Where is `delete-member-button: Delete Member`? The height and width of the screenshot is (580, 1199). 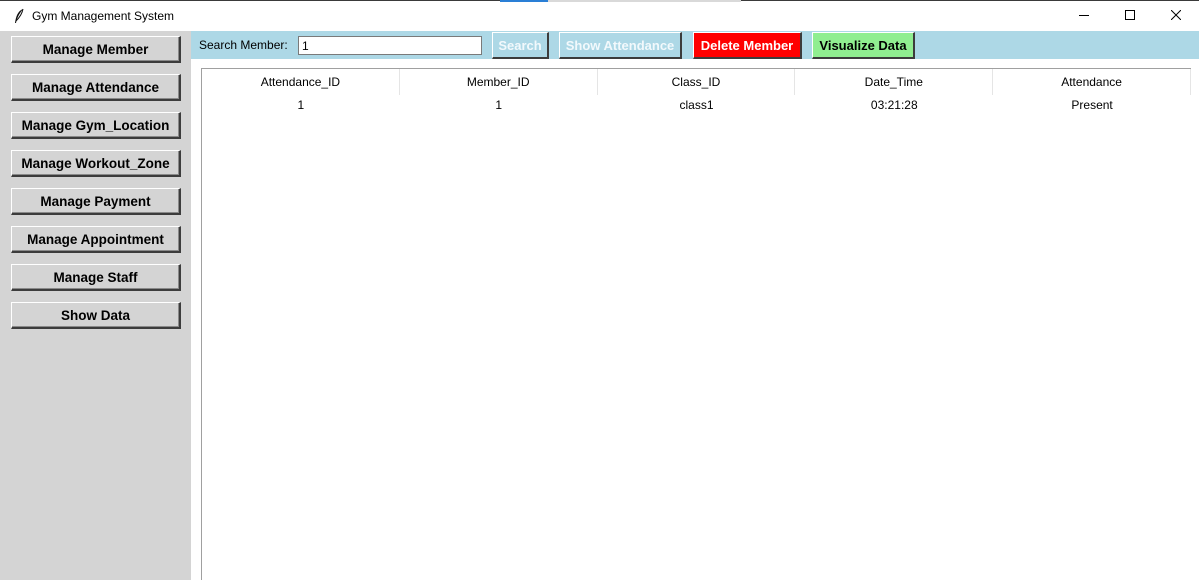 delete-member-button: Delete Member is located at coordinates (747, 45).